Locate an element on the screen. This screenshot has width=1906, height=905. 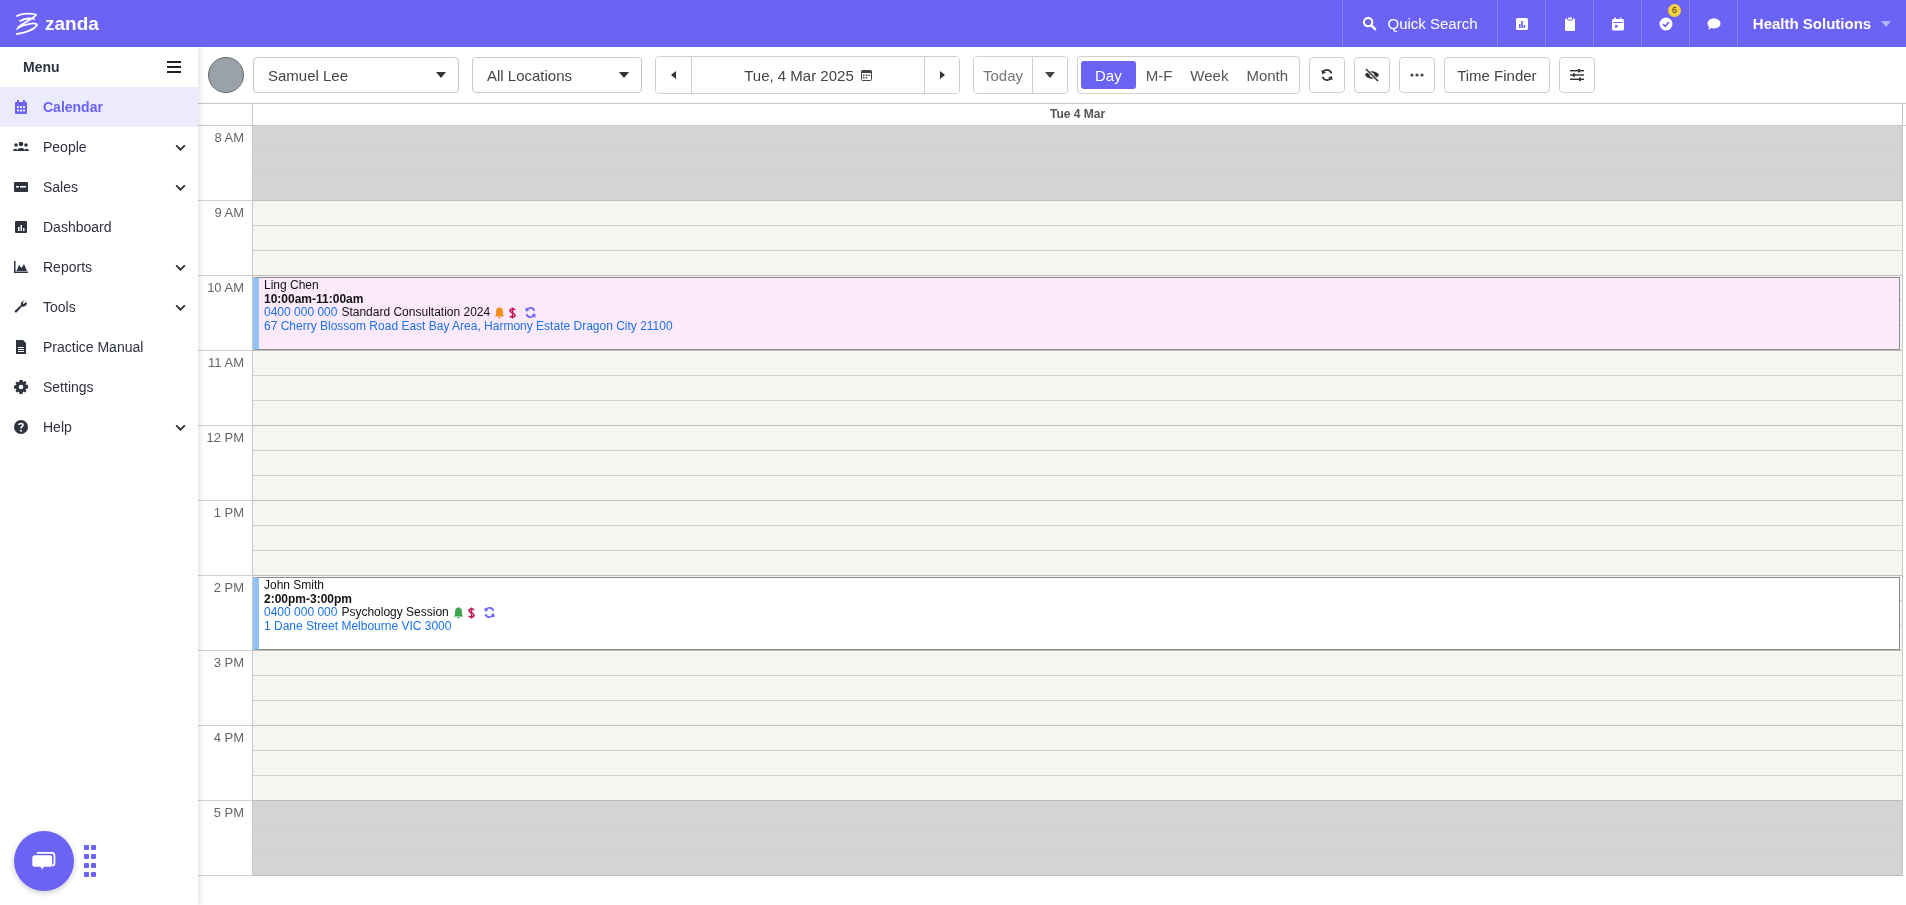
service-name: Psychology Session is located at coordinates (395, 613).